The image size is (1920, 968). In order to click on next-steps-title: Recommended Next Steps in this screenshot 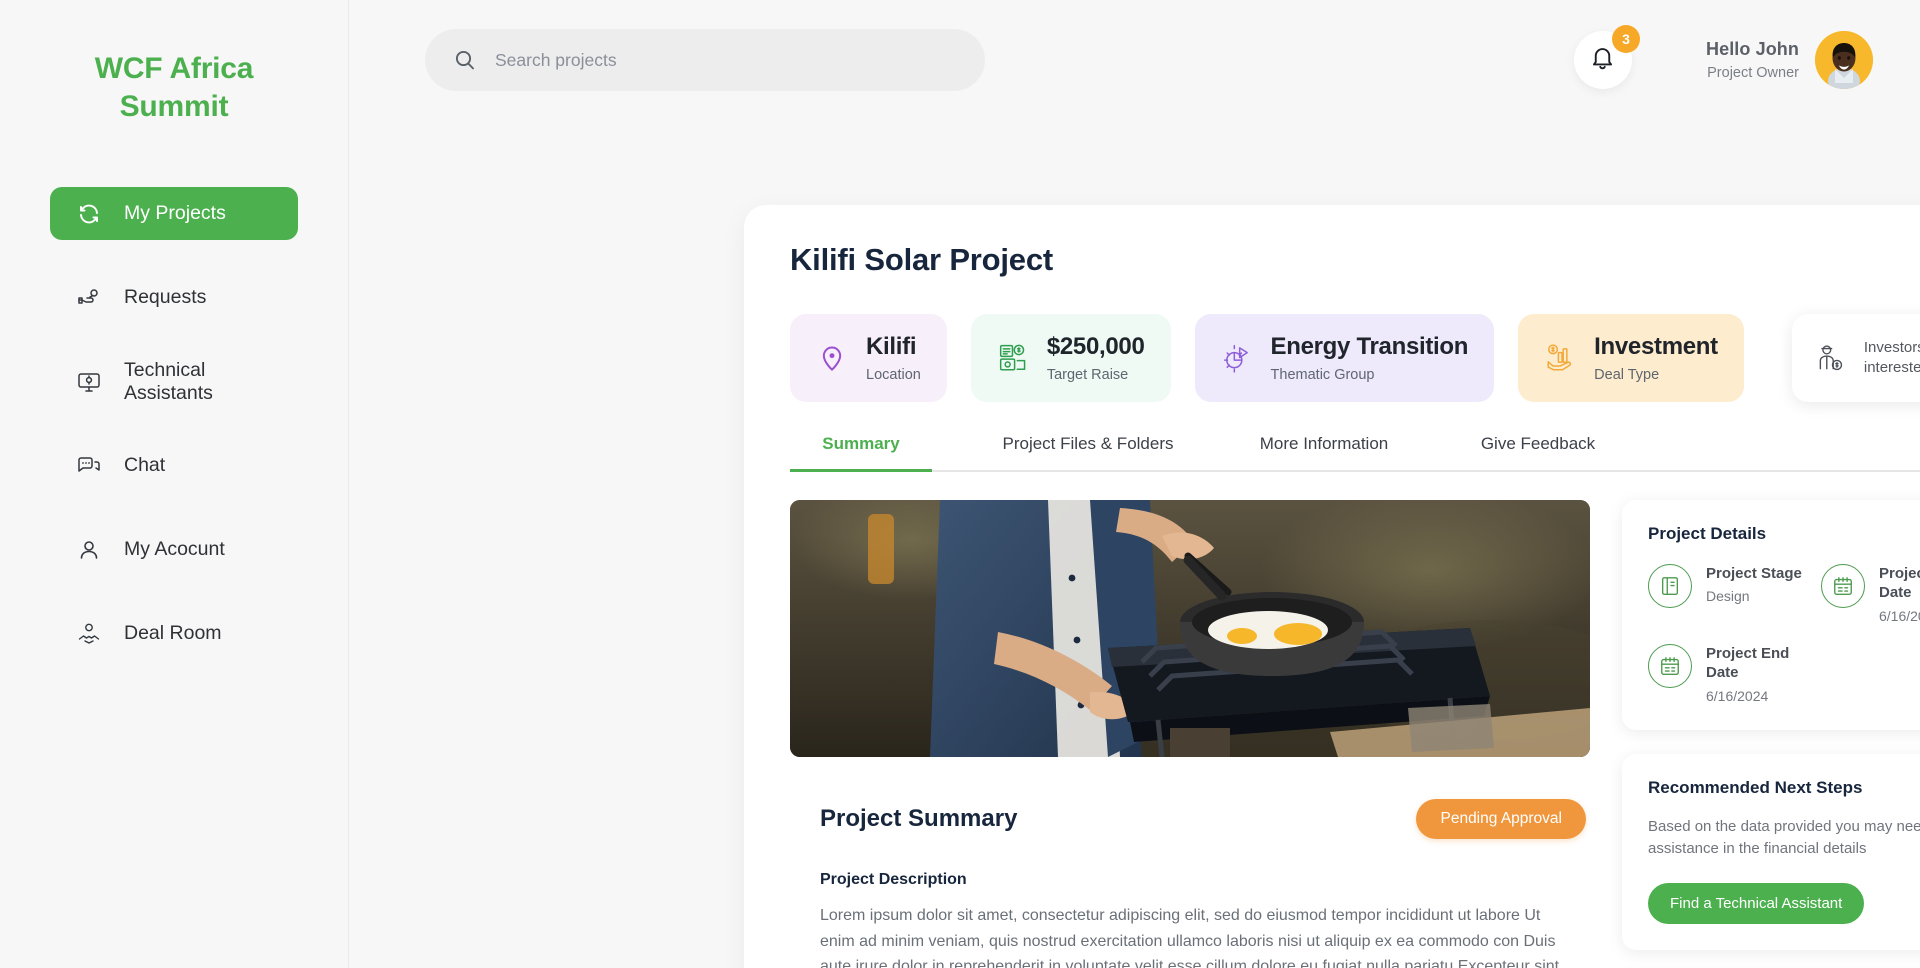, I will do `click(1755, 787)`.